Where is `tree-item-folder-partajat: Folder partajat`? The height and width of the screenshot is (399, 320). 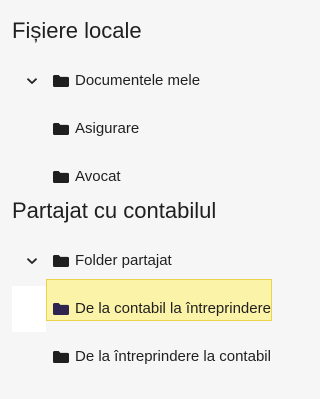 tree-item-folder-partajat: Folder partajat is located at coordinates (138, 261).